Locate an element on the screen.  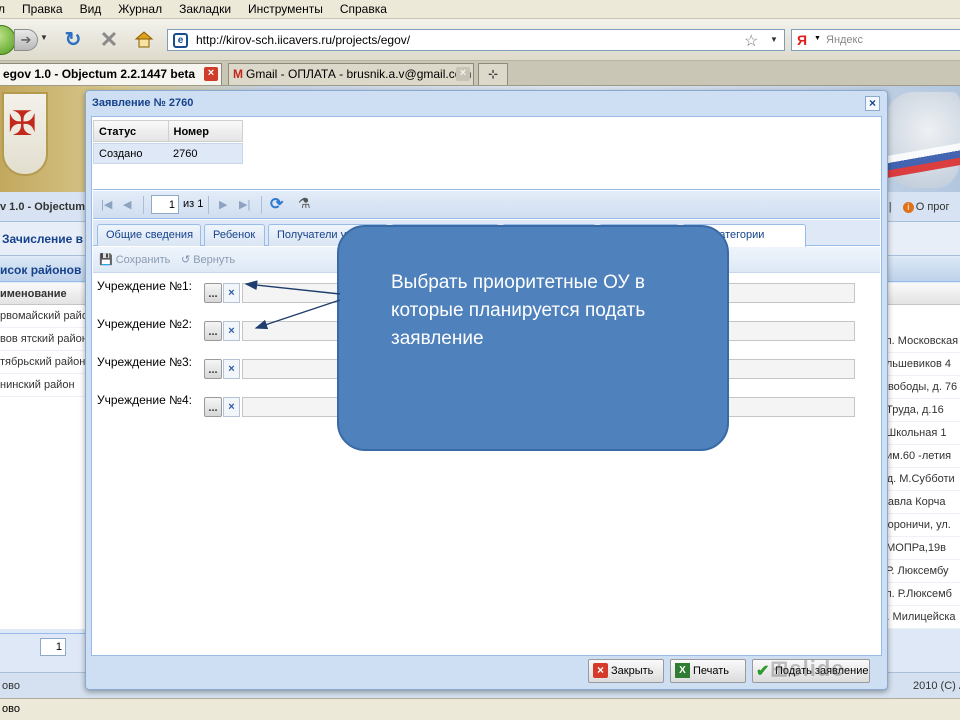
search-bar: Я ▼ Яндекс is located at coordinates (875, 40).